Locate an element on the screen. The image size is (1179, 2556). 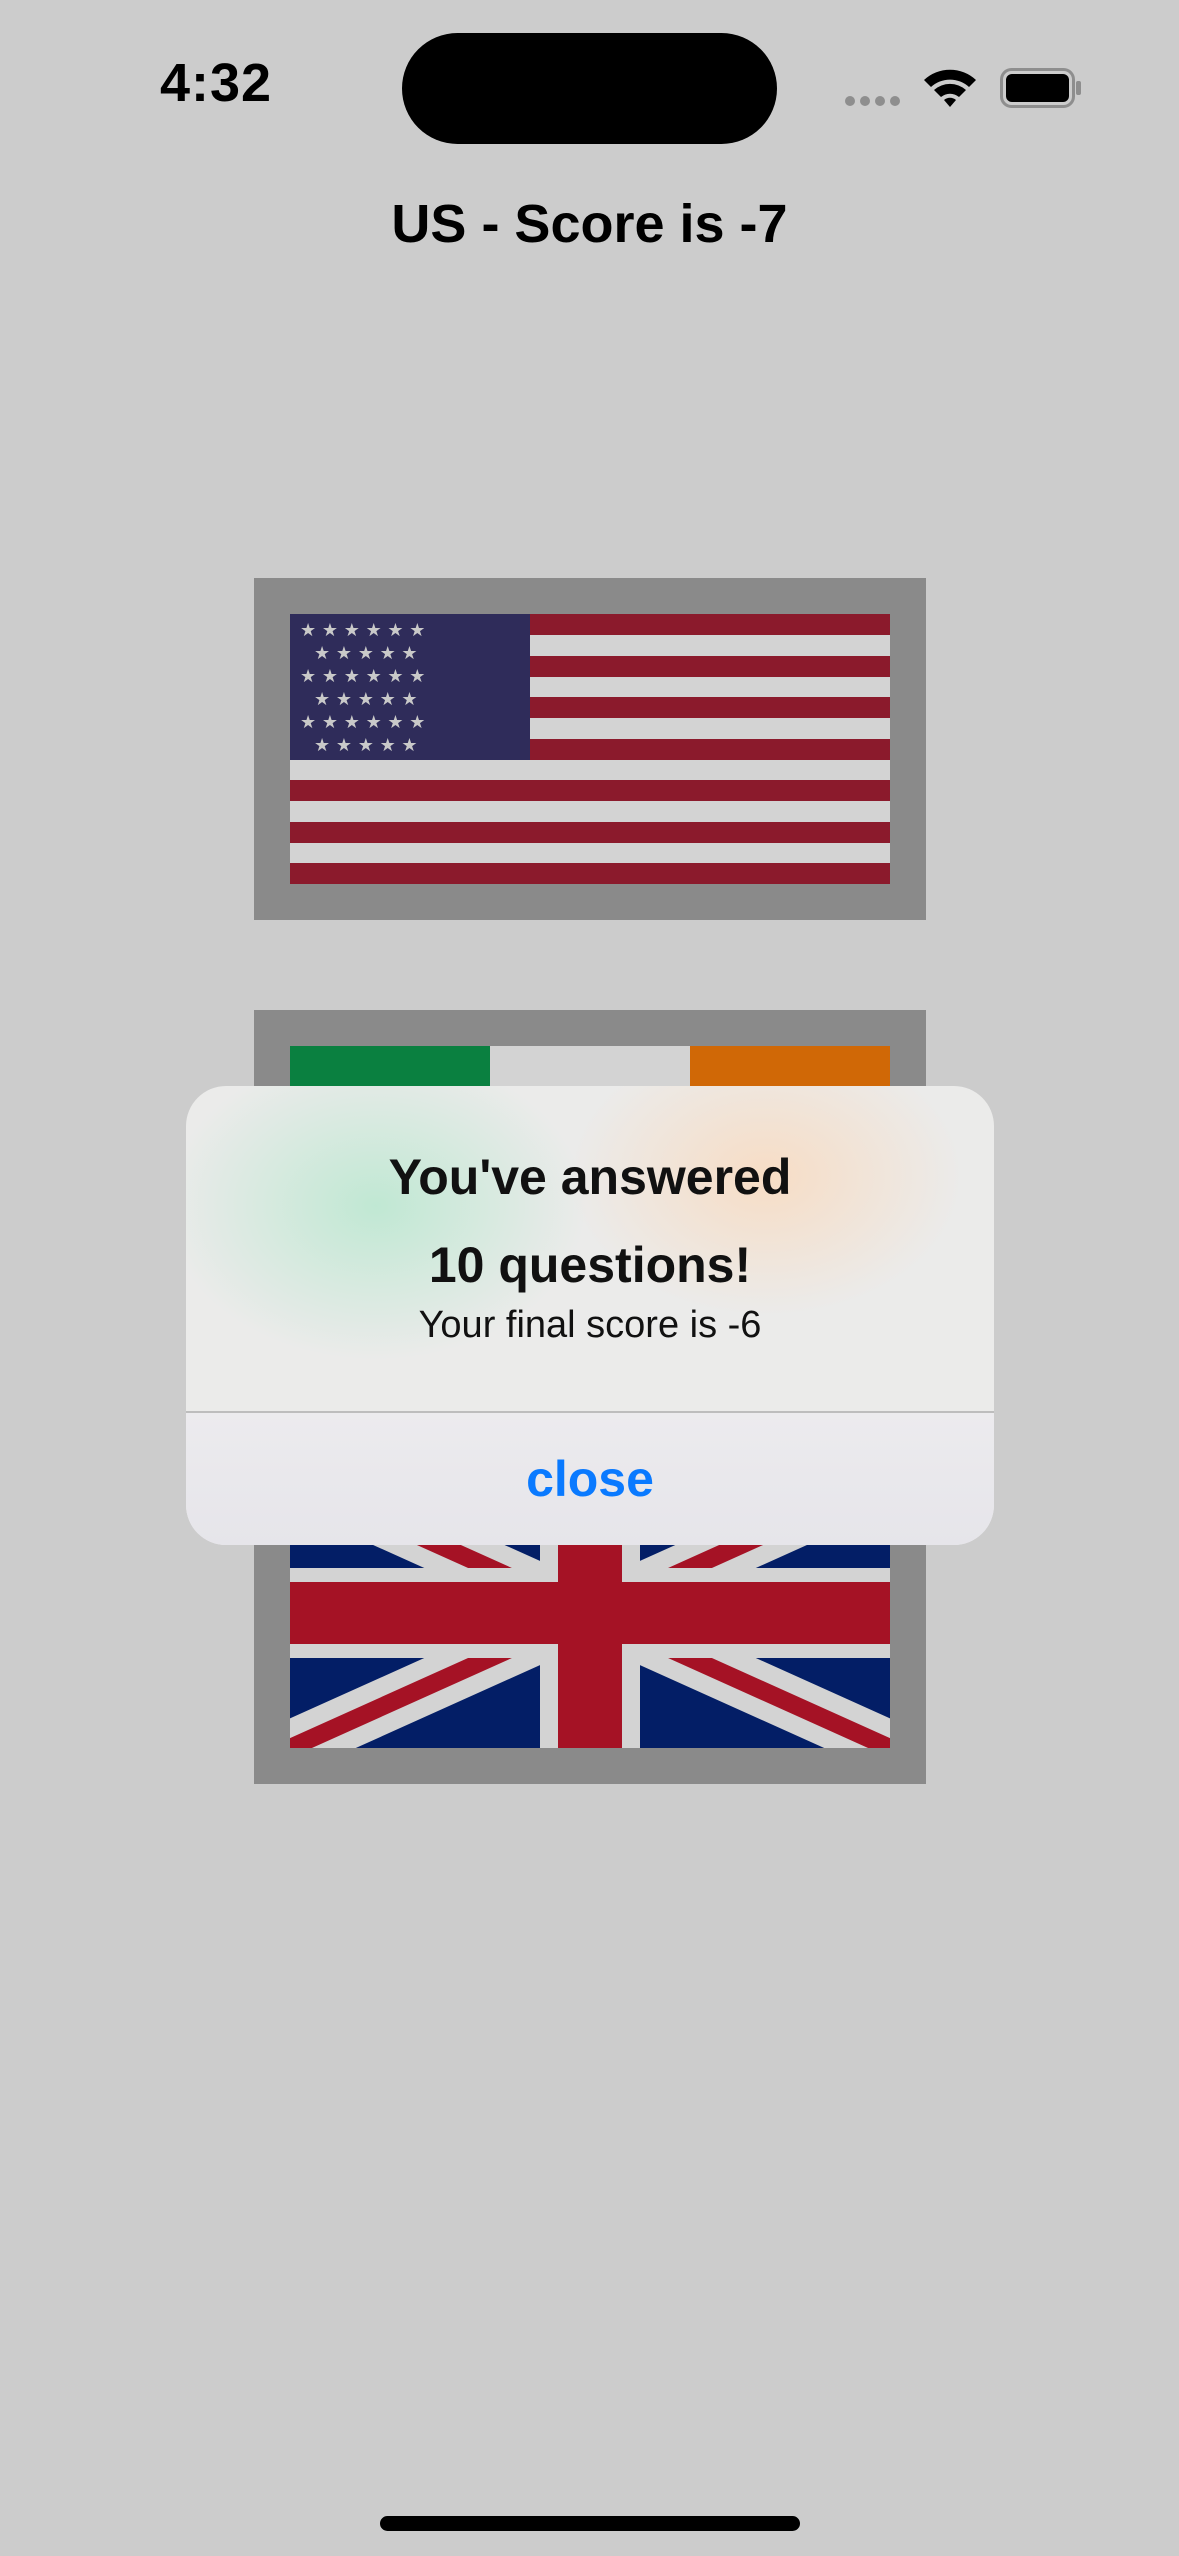
home-indicator is located at coordinates (590, 2523).